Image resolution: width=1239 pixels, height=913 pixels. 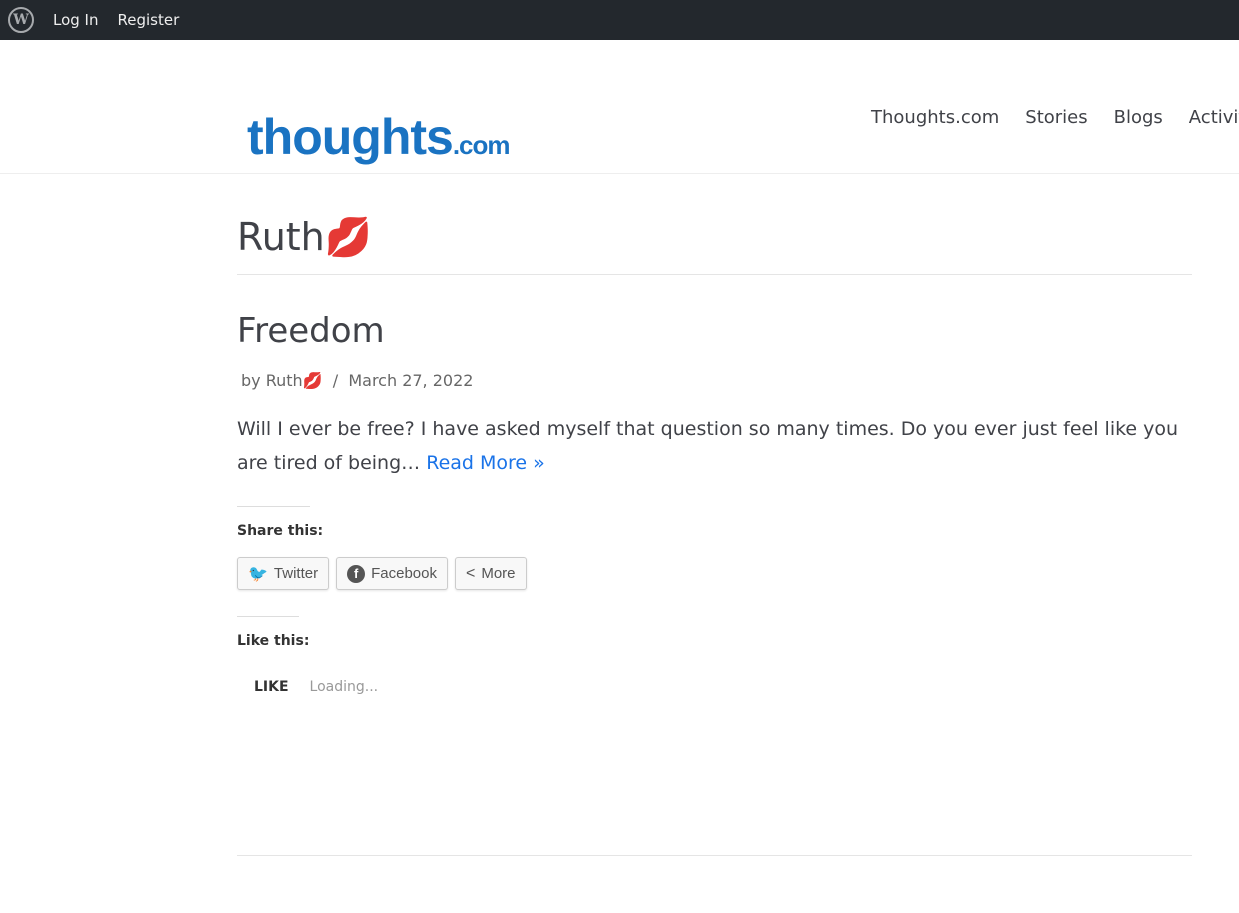 I want to click on admin-bar: W Log In Register, so click(x=619, y=20).